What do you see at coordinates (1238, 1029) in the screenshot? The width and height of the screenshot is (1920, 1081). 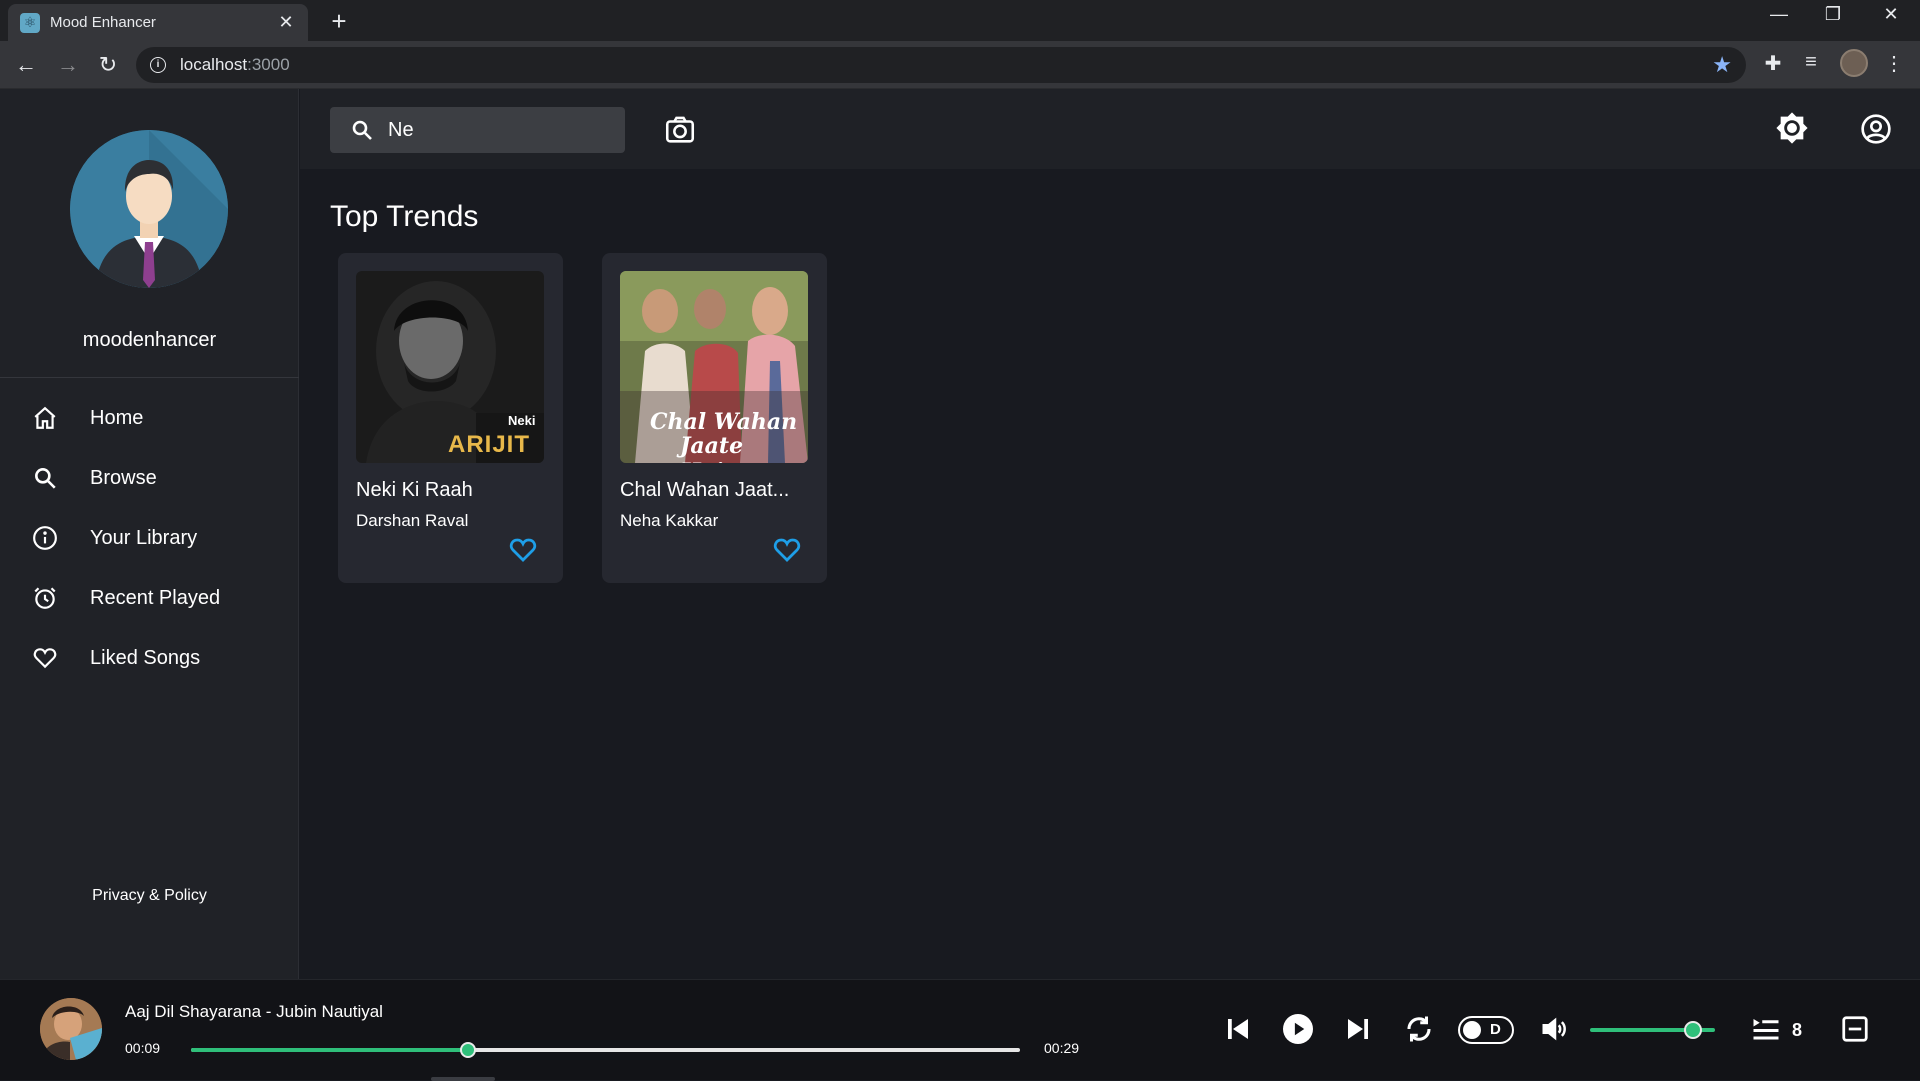 I see `previous-track-icon` at bounding box center [1238, 1029].